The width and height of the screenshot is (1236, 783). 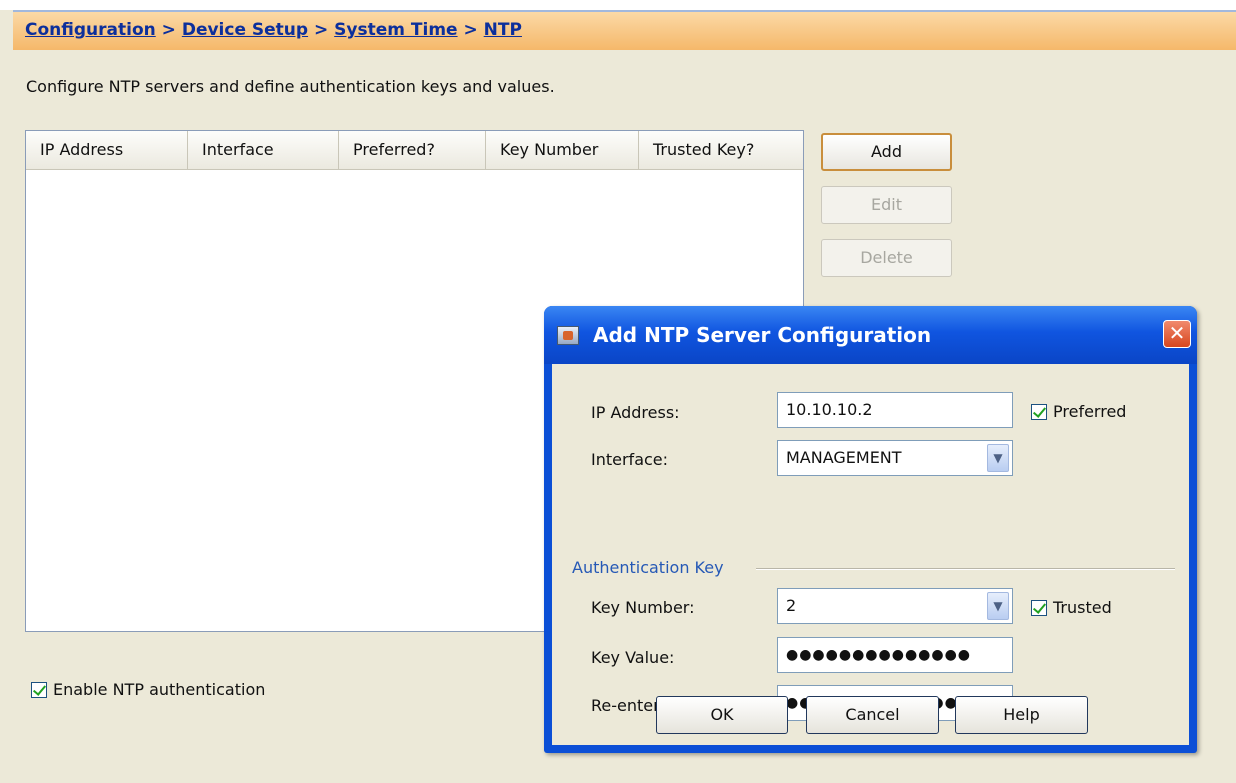 I want to click on key-number-selected-value: 2, so click(x=791, y=605).